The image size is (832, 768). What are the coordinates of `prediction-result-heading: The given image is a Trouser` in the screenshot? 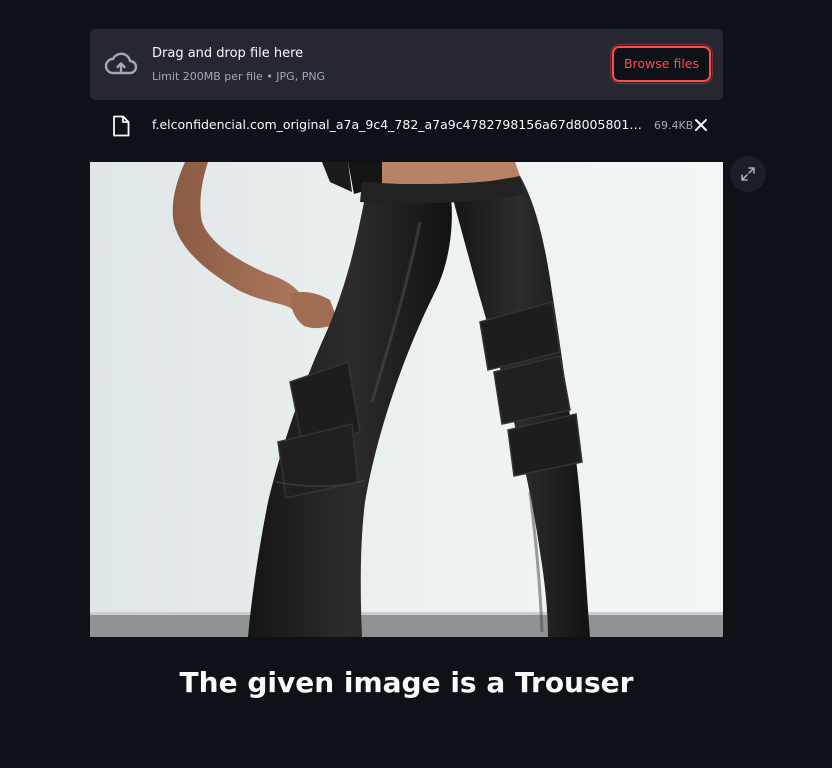 It's located at (406, 682).